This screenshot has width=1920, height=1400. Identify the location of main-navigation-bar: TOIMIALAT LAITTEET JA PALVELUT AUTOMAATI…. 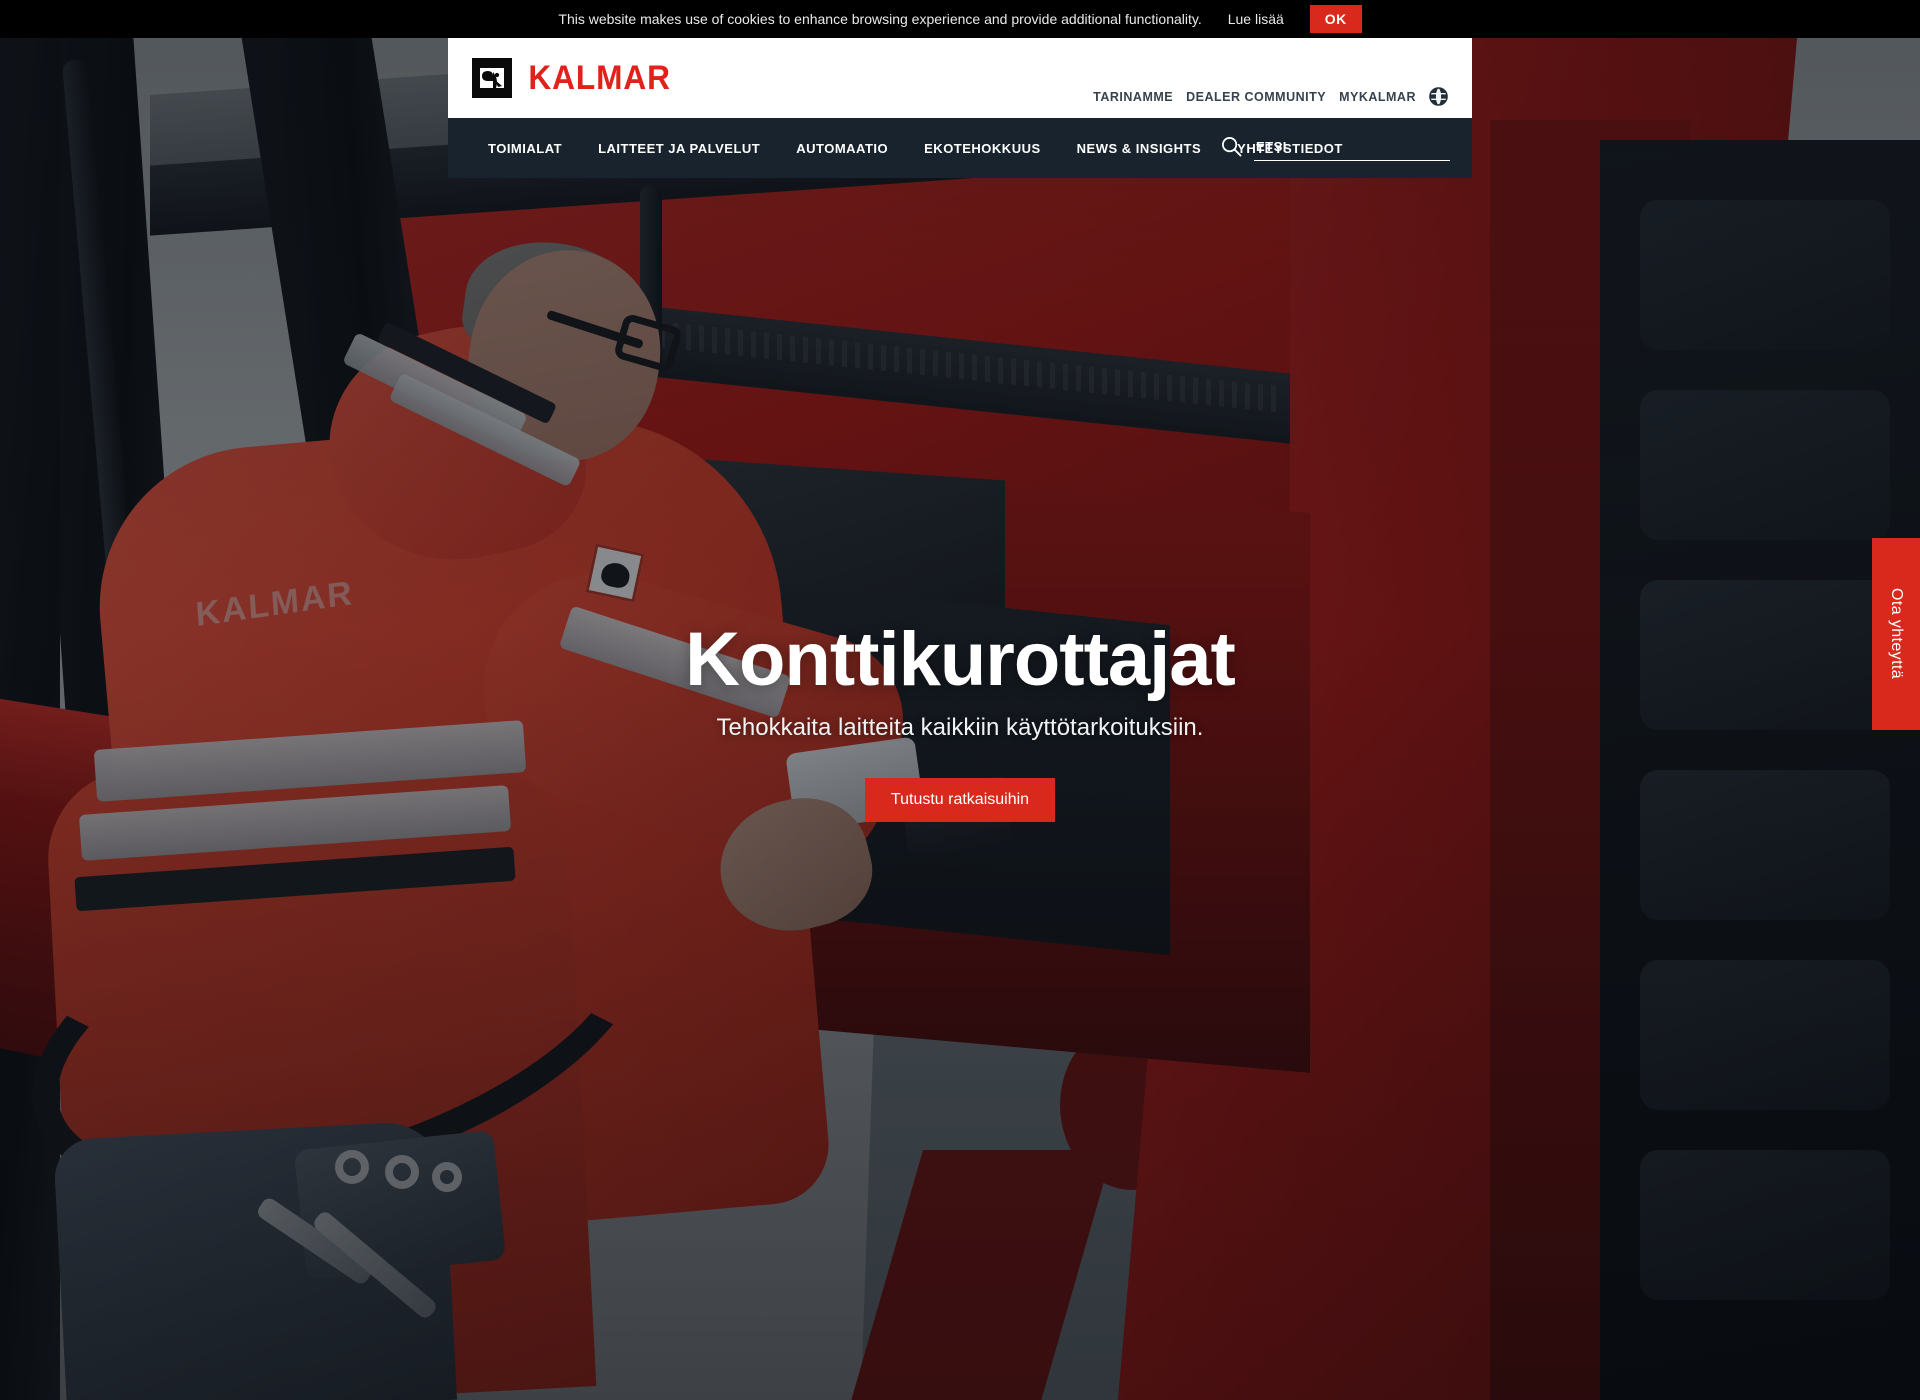
(960, 148).